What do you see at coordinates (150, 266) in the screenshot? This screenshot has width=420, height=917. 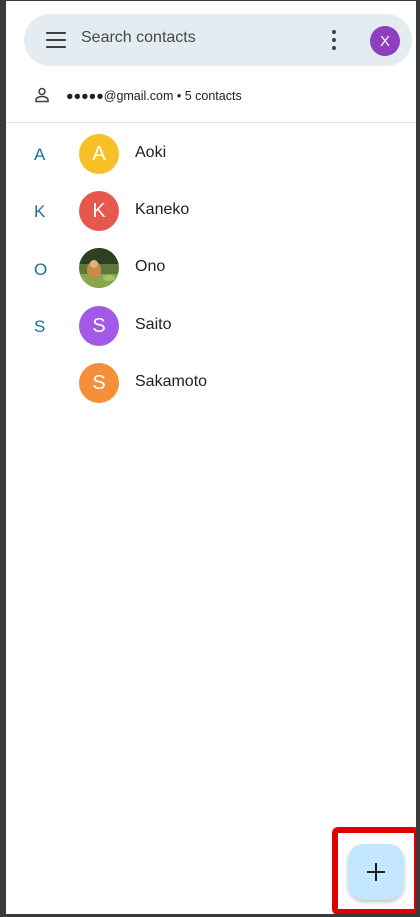 I see `contact-name: Ono` at bounding box center [150, 266].